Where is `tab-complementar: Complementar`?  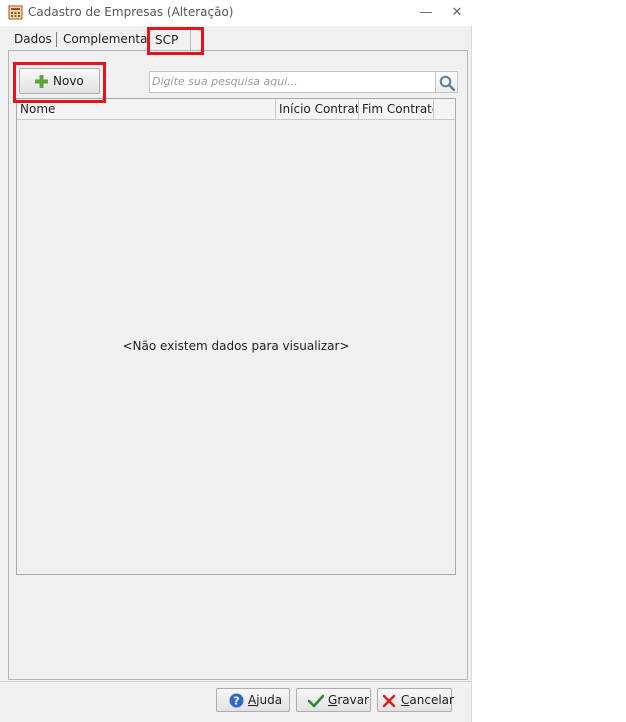
tab-complementar: Complementar is located at coordinates (107, 39).